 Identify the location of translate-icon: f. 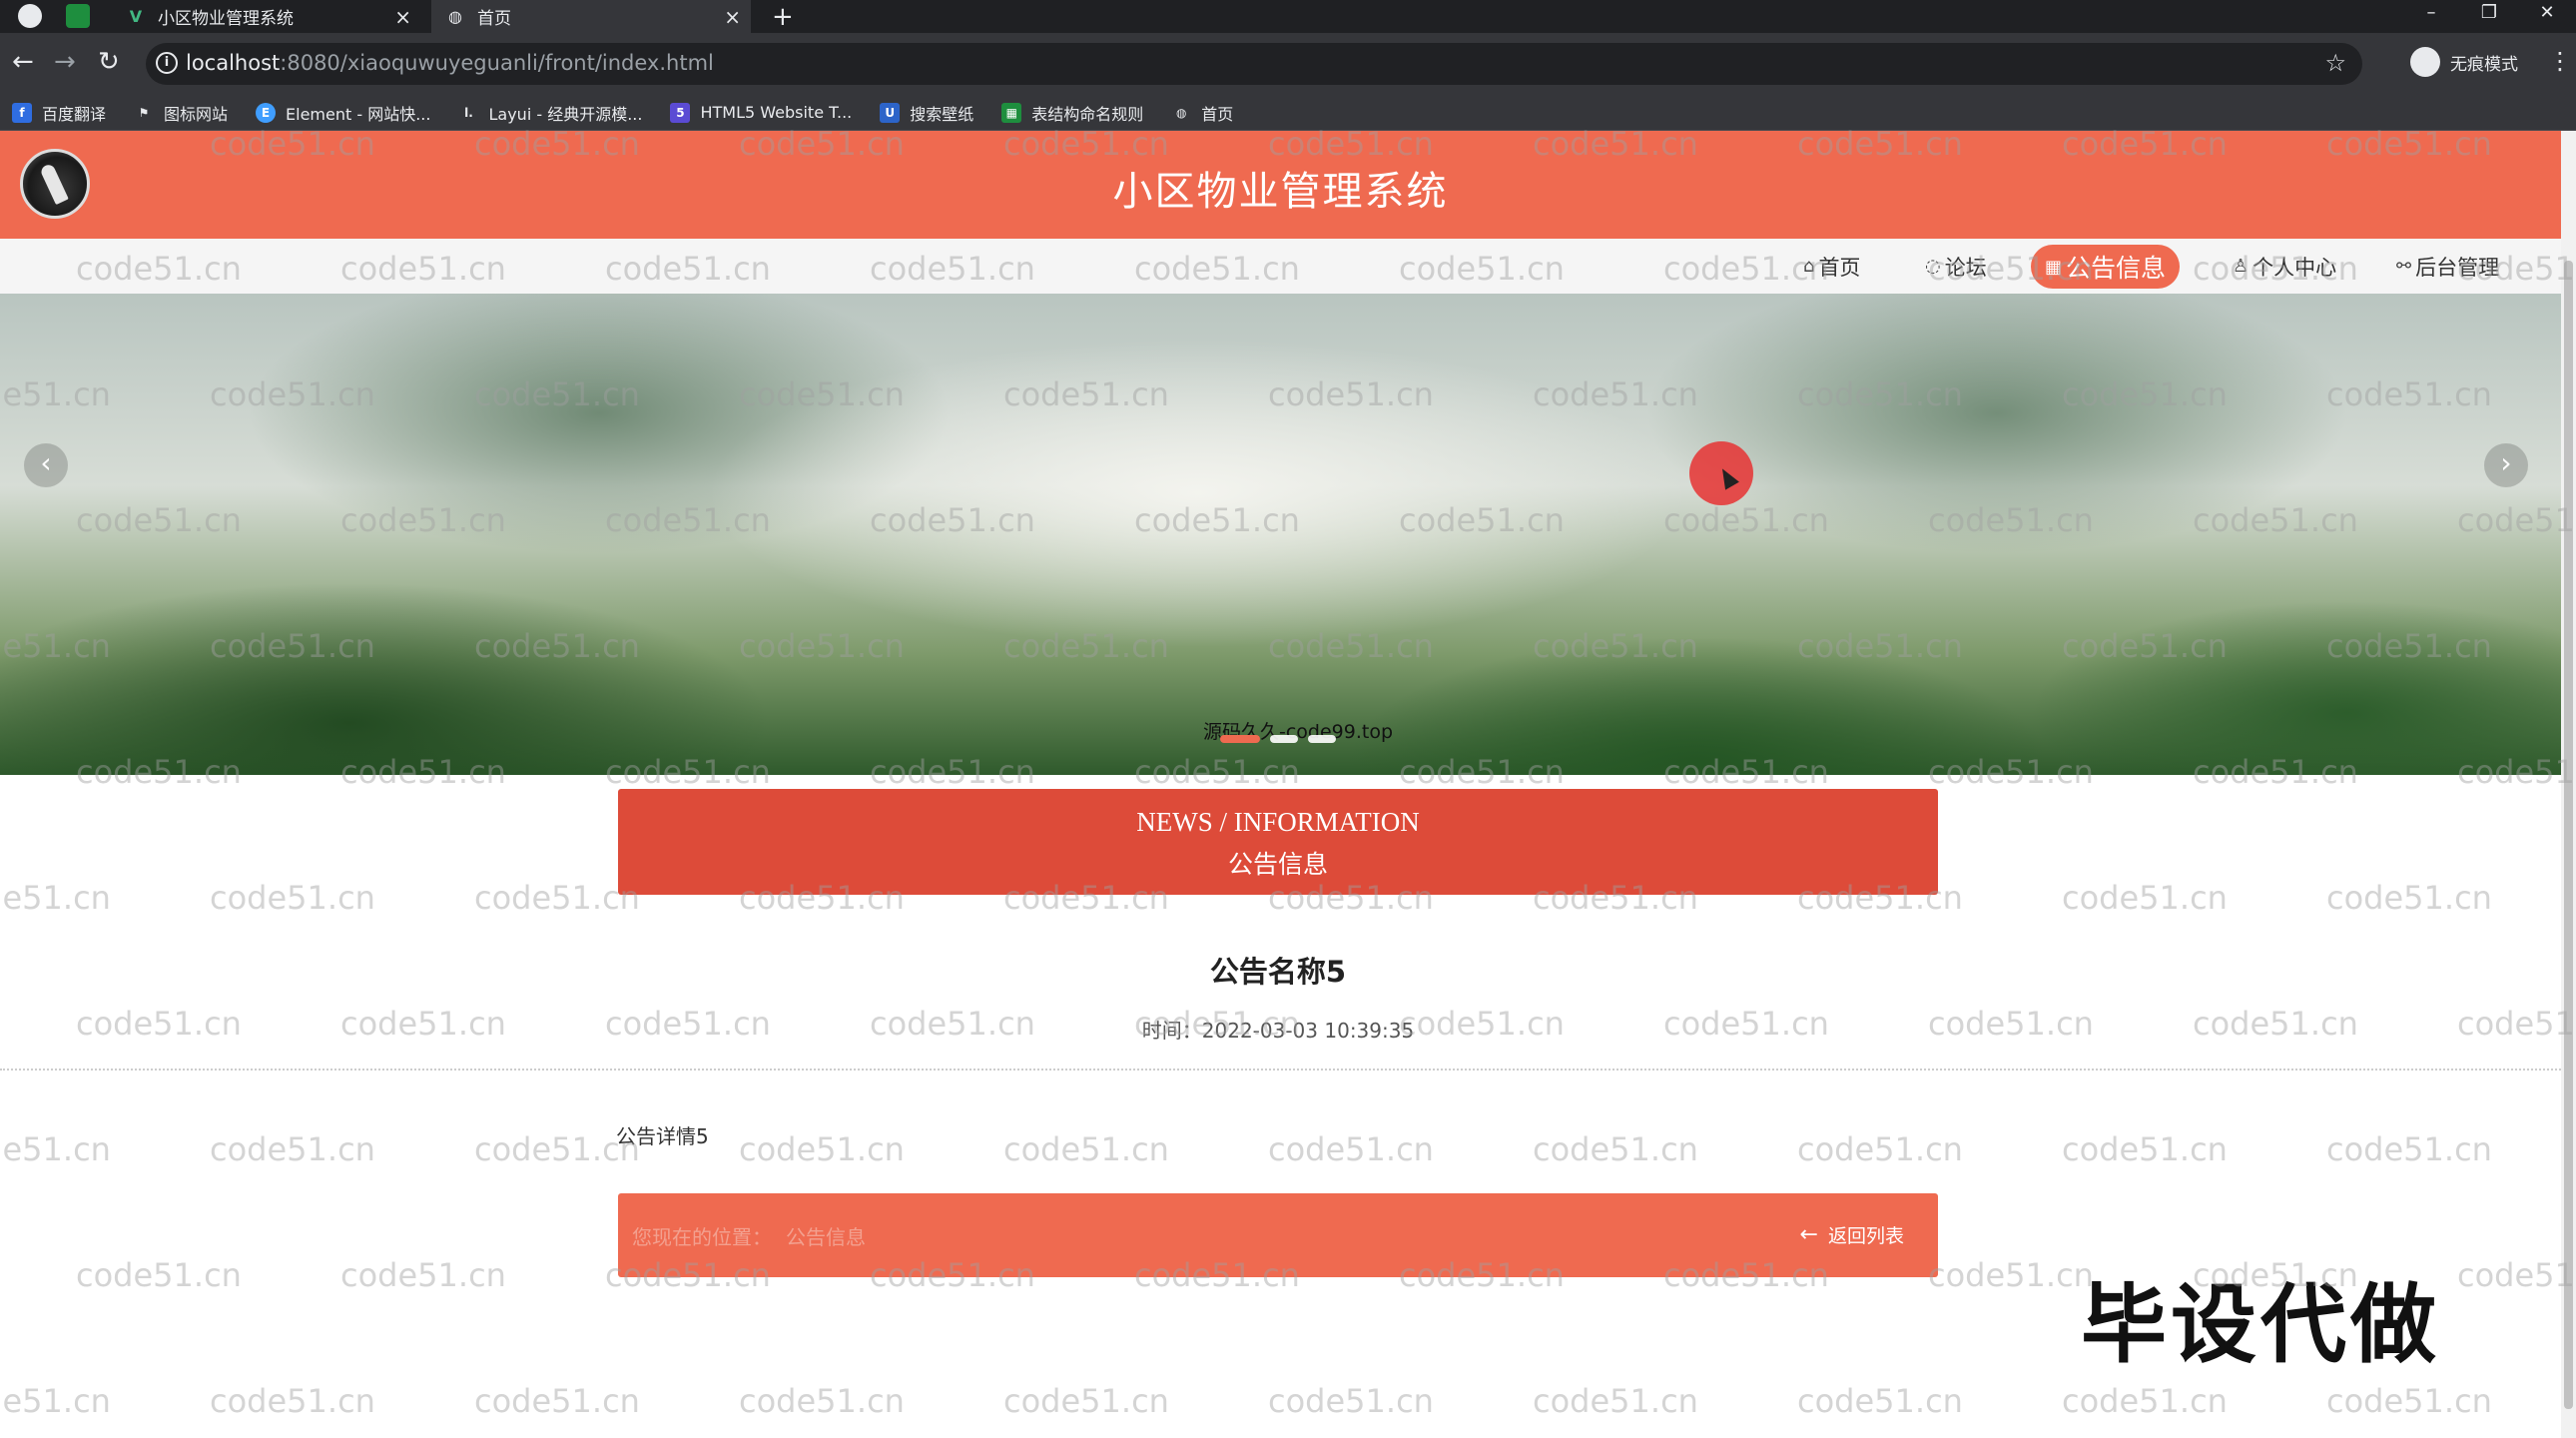
(22, 112).